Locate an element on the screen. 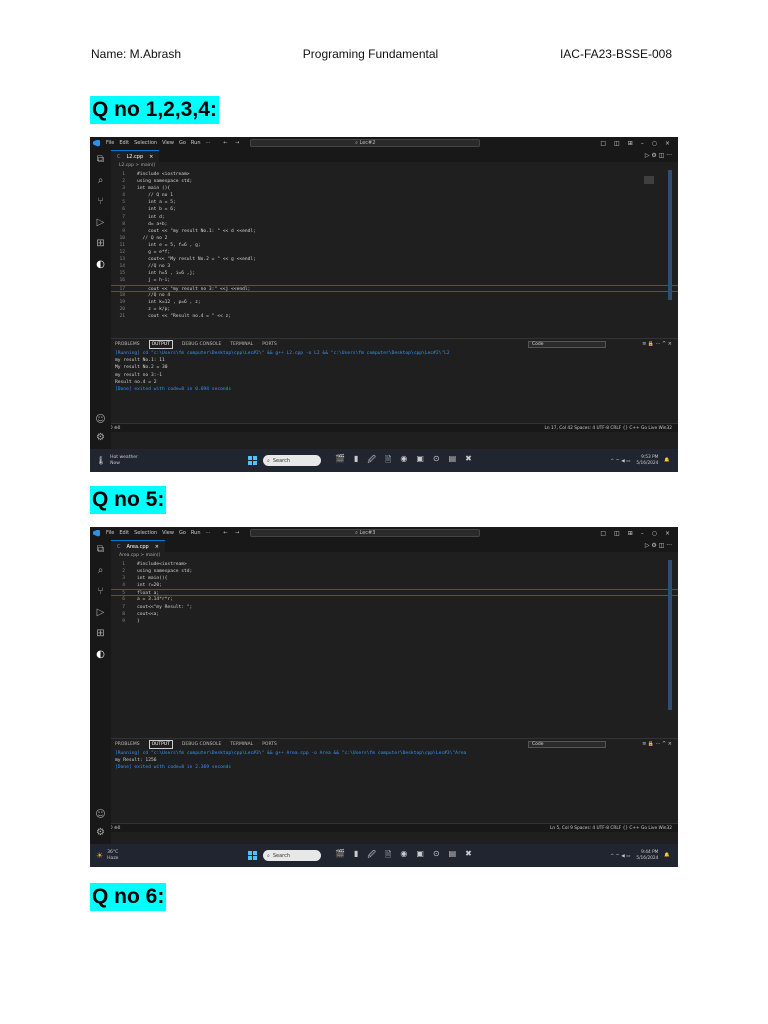  code-line: 15 int h=5 , i=6 ,j; is located at coordinates (394, 273).